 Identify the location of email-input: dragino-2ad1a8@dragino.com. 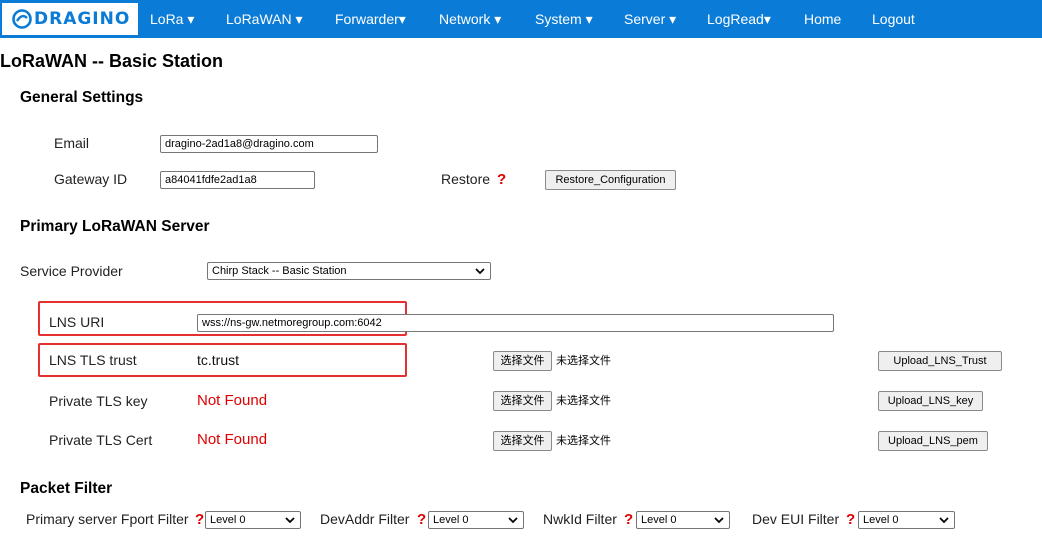
(269, 144).